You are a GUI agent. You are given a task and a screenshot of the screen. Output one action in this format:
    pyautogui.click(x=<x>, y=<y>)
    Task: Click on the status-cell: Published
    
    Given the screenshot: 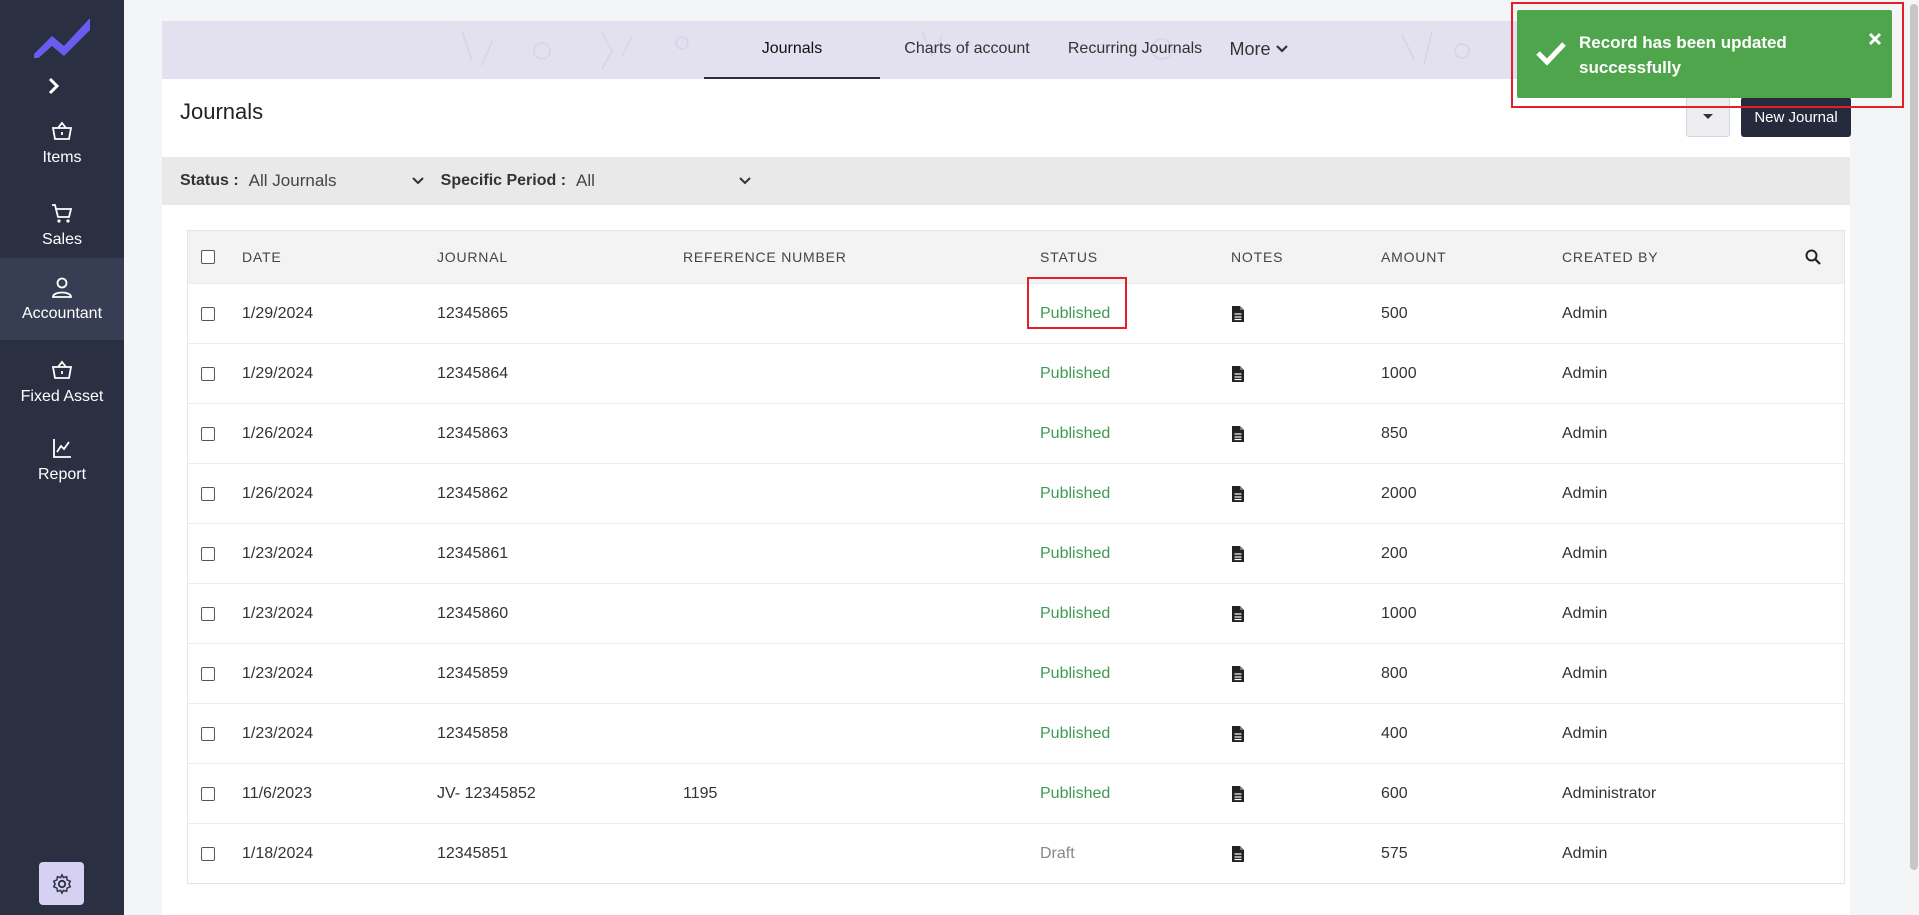 What is the action you would take?
    pyautogui.click(x=1075, y=553)
    